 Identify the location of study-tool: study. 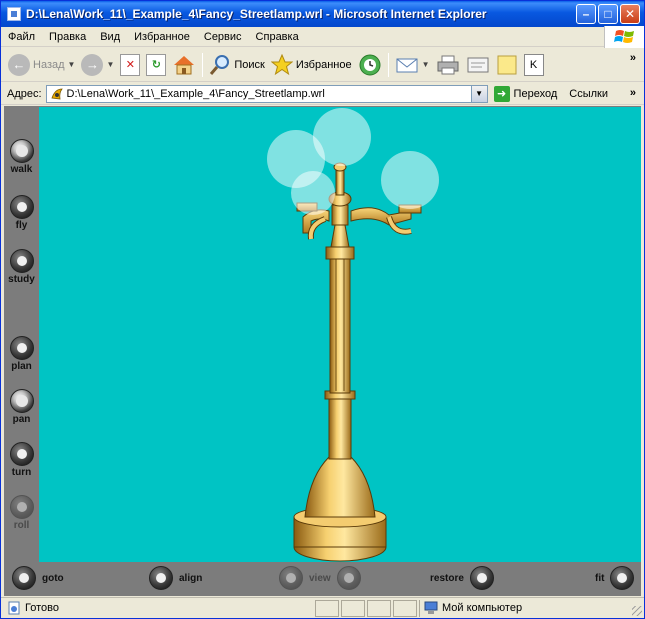
(21, 267).